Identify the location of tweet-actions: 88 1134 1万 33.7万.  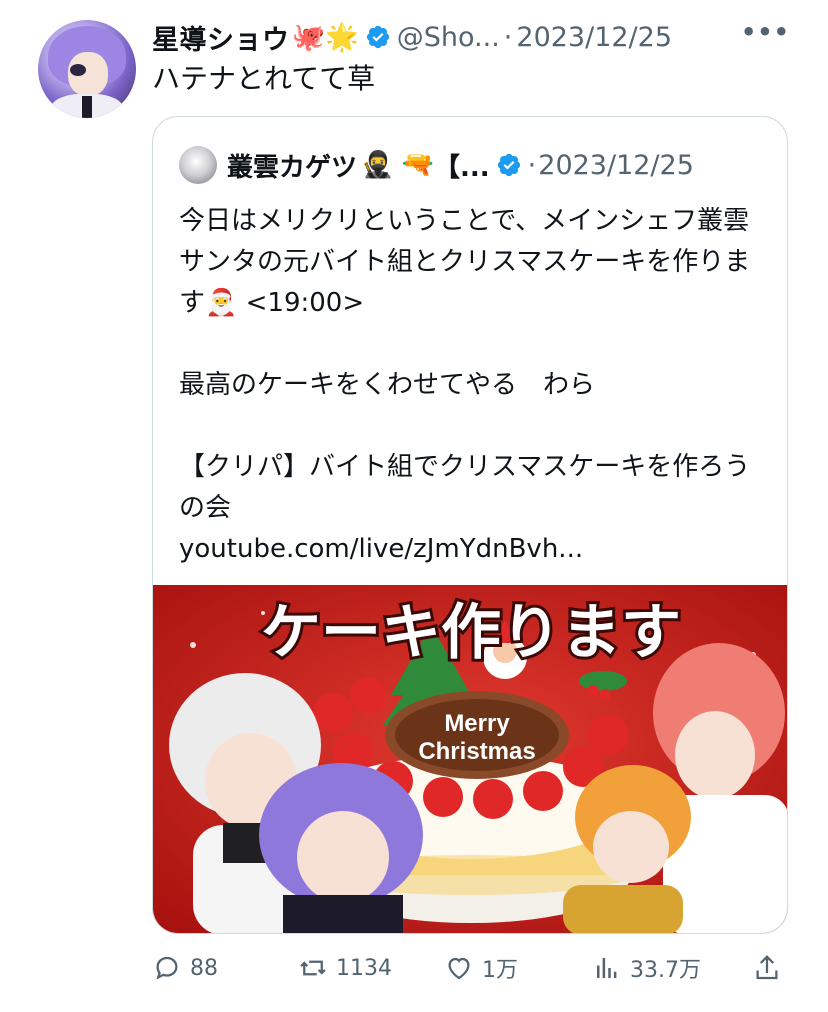
(472, 968).